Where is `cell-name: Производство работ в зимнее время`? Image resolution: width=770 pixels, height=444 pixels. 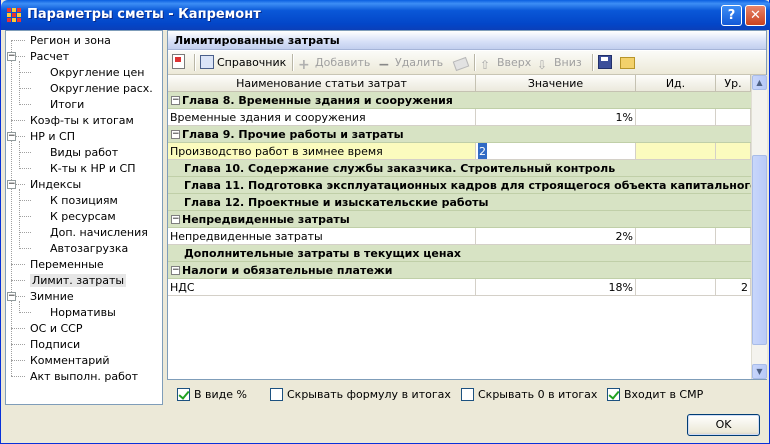
cell-name: Производство работ в зимнее время is located at coordinates (322, 151).